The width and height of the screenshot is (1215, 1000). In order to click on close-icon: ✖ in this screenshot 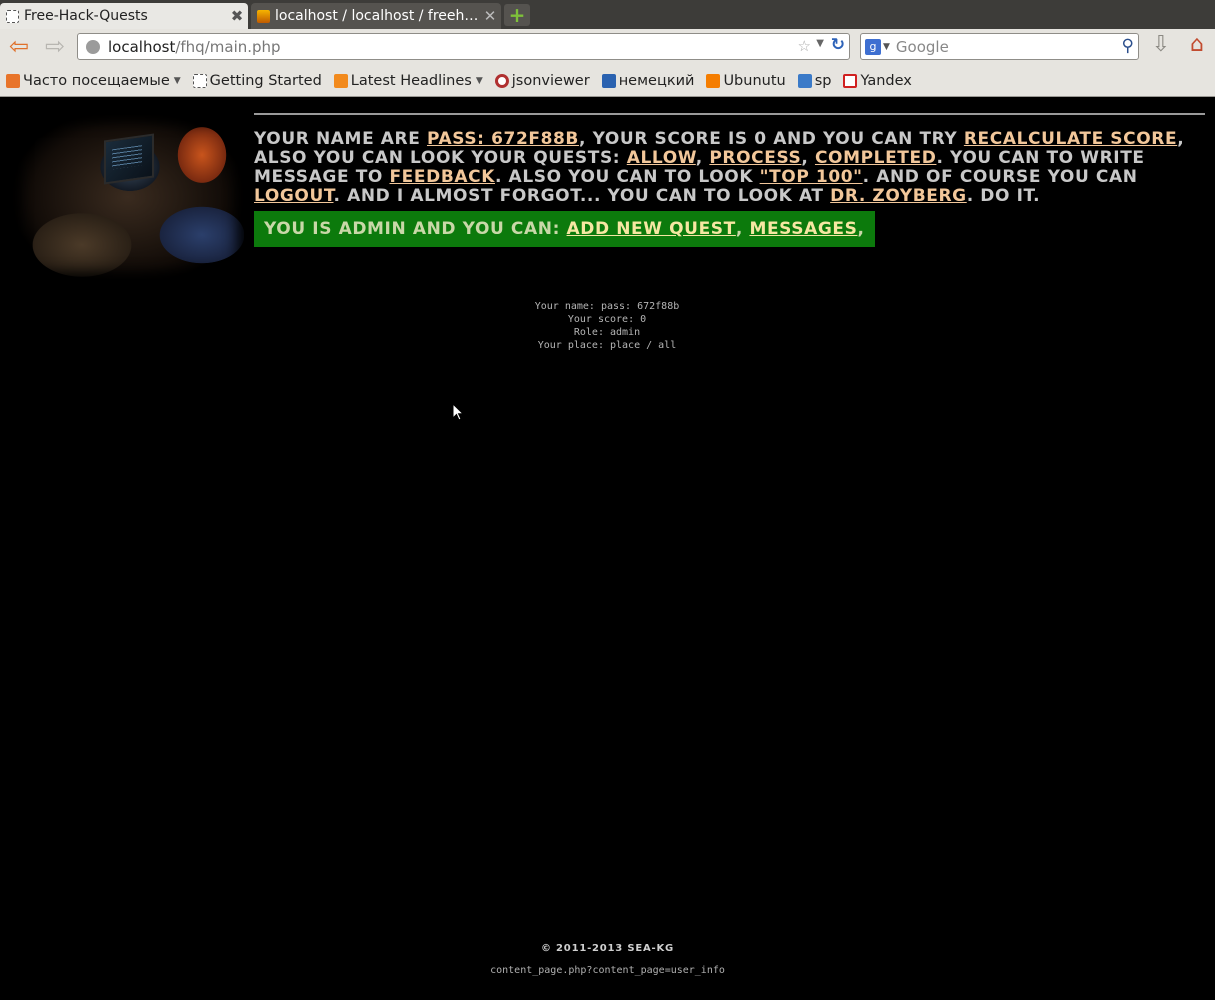, I will do `click(237, 16)`.